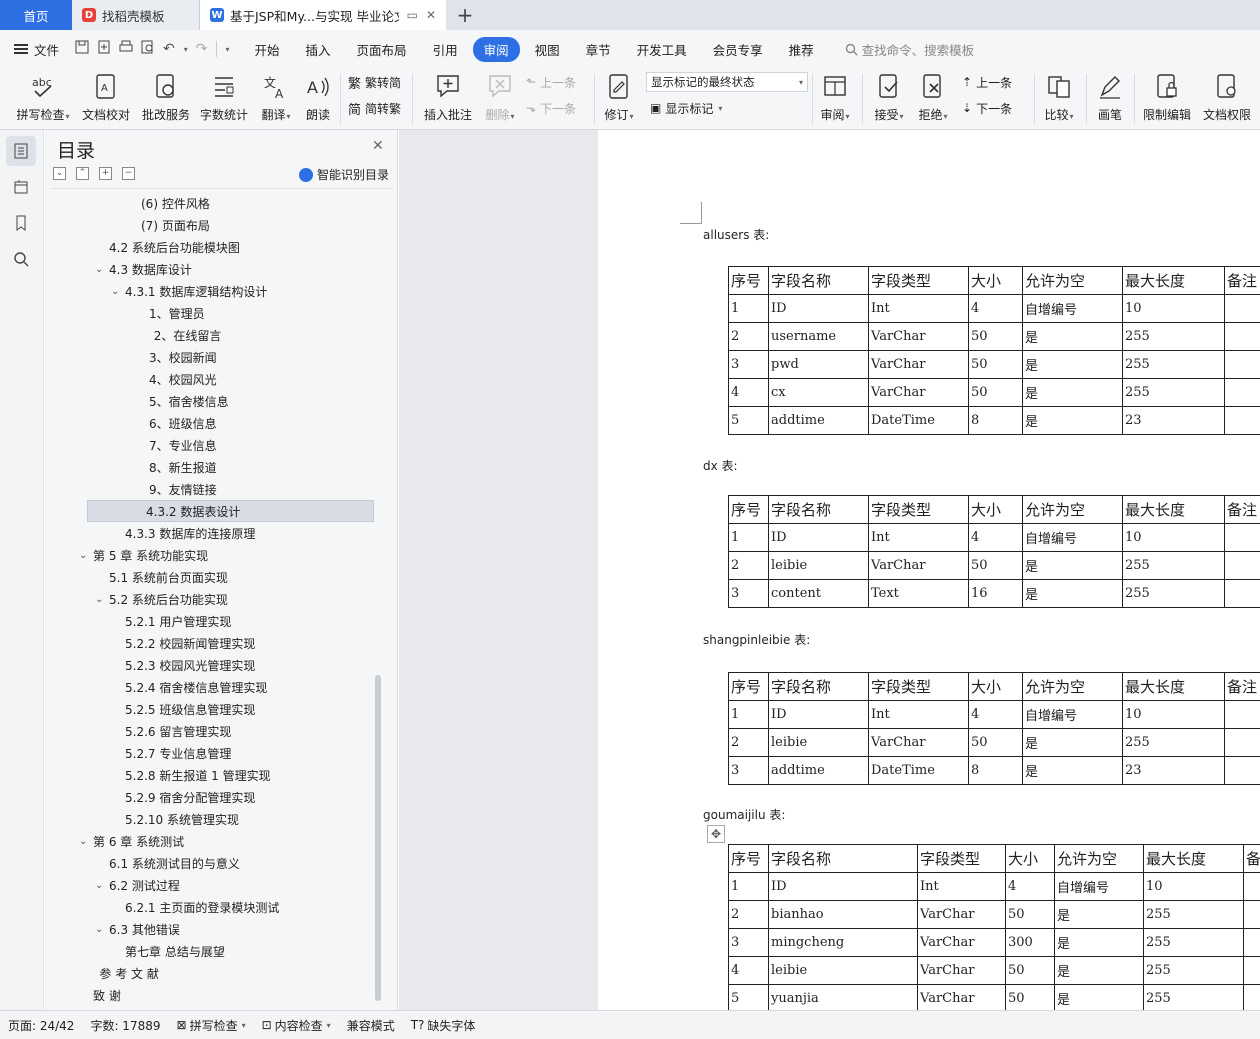  What do you see at coordinates (662, 49) in the screenshot?
I see `menu-developer: 开发工具` at bounding box center [662, 49].